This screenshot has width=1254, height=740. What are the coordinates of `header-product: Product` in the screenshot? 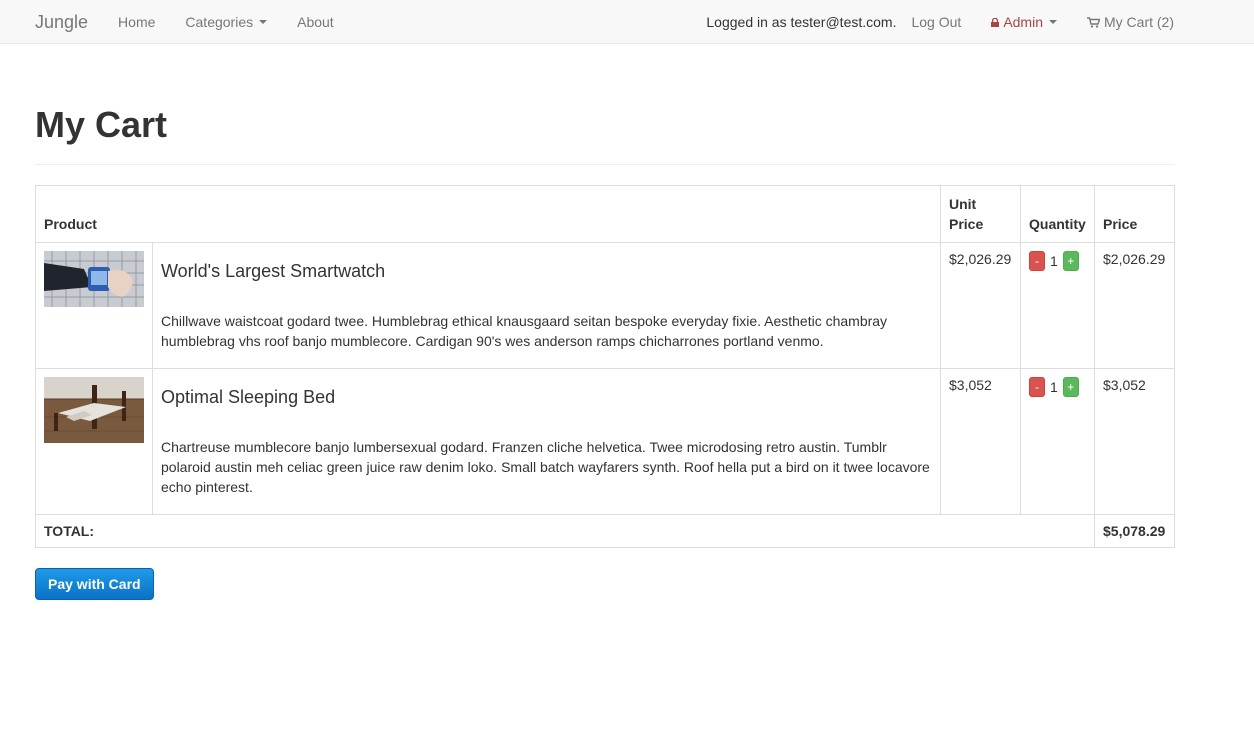 It's located at (488, 214).